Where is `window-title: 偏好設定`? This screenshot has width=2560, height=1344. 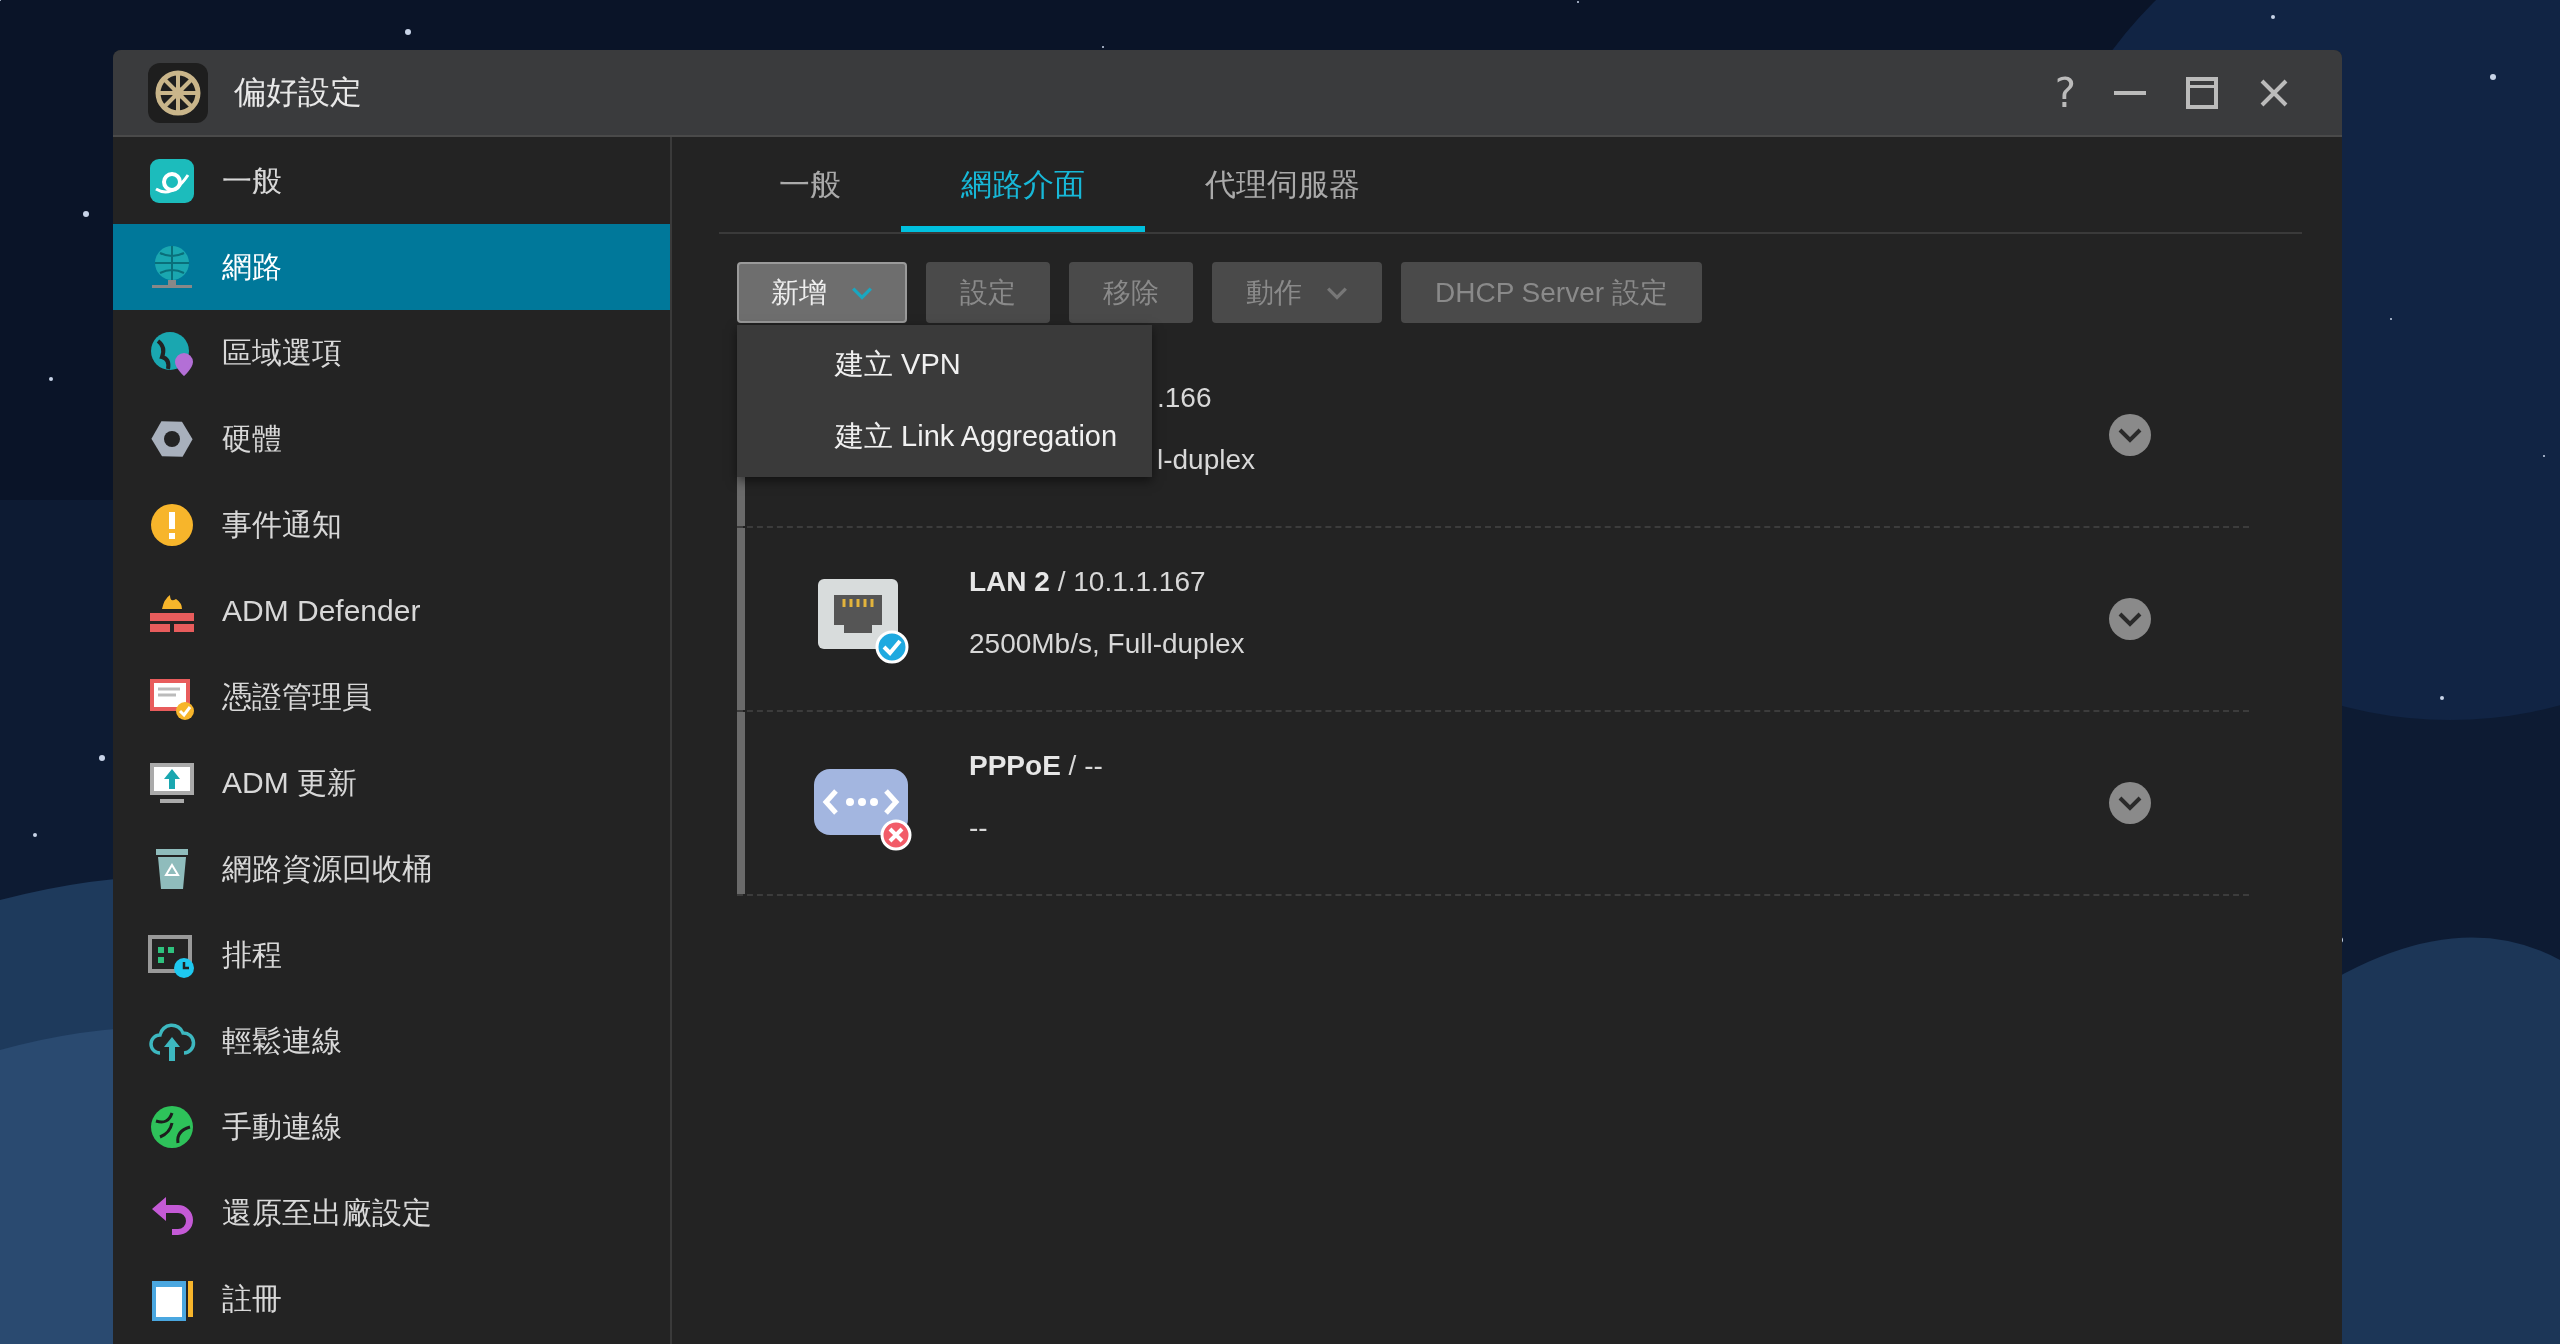
window-title: 偏好設定 is located at coordinates (298, 92).